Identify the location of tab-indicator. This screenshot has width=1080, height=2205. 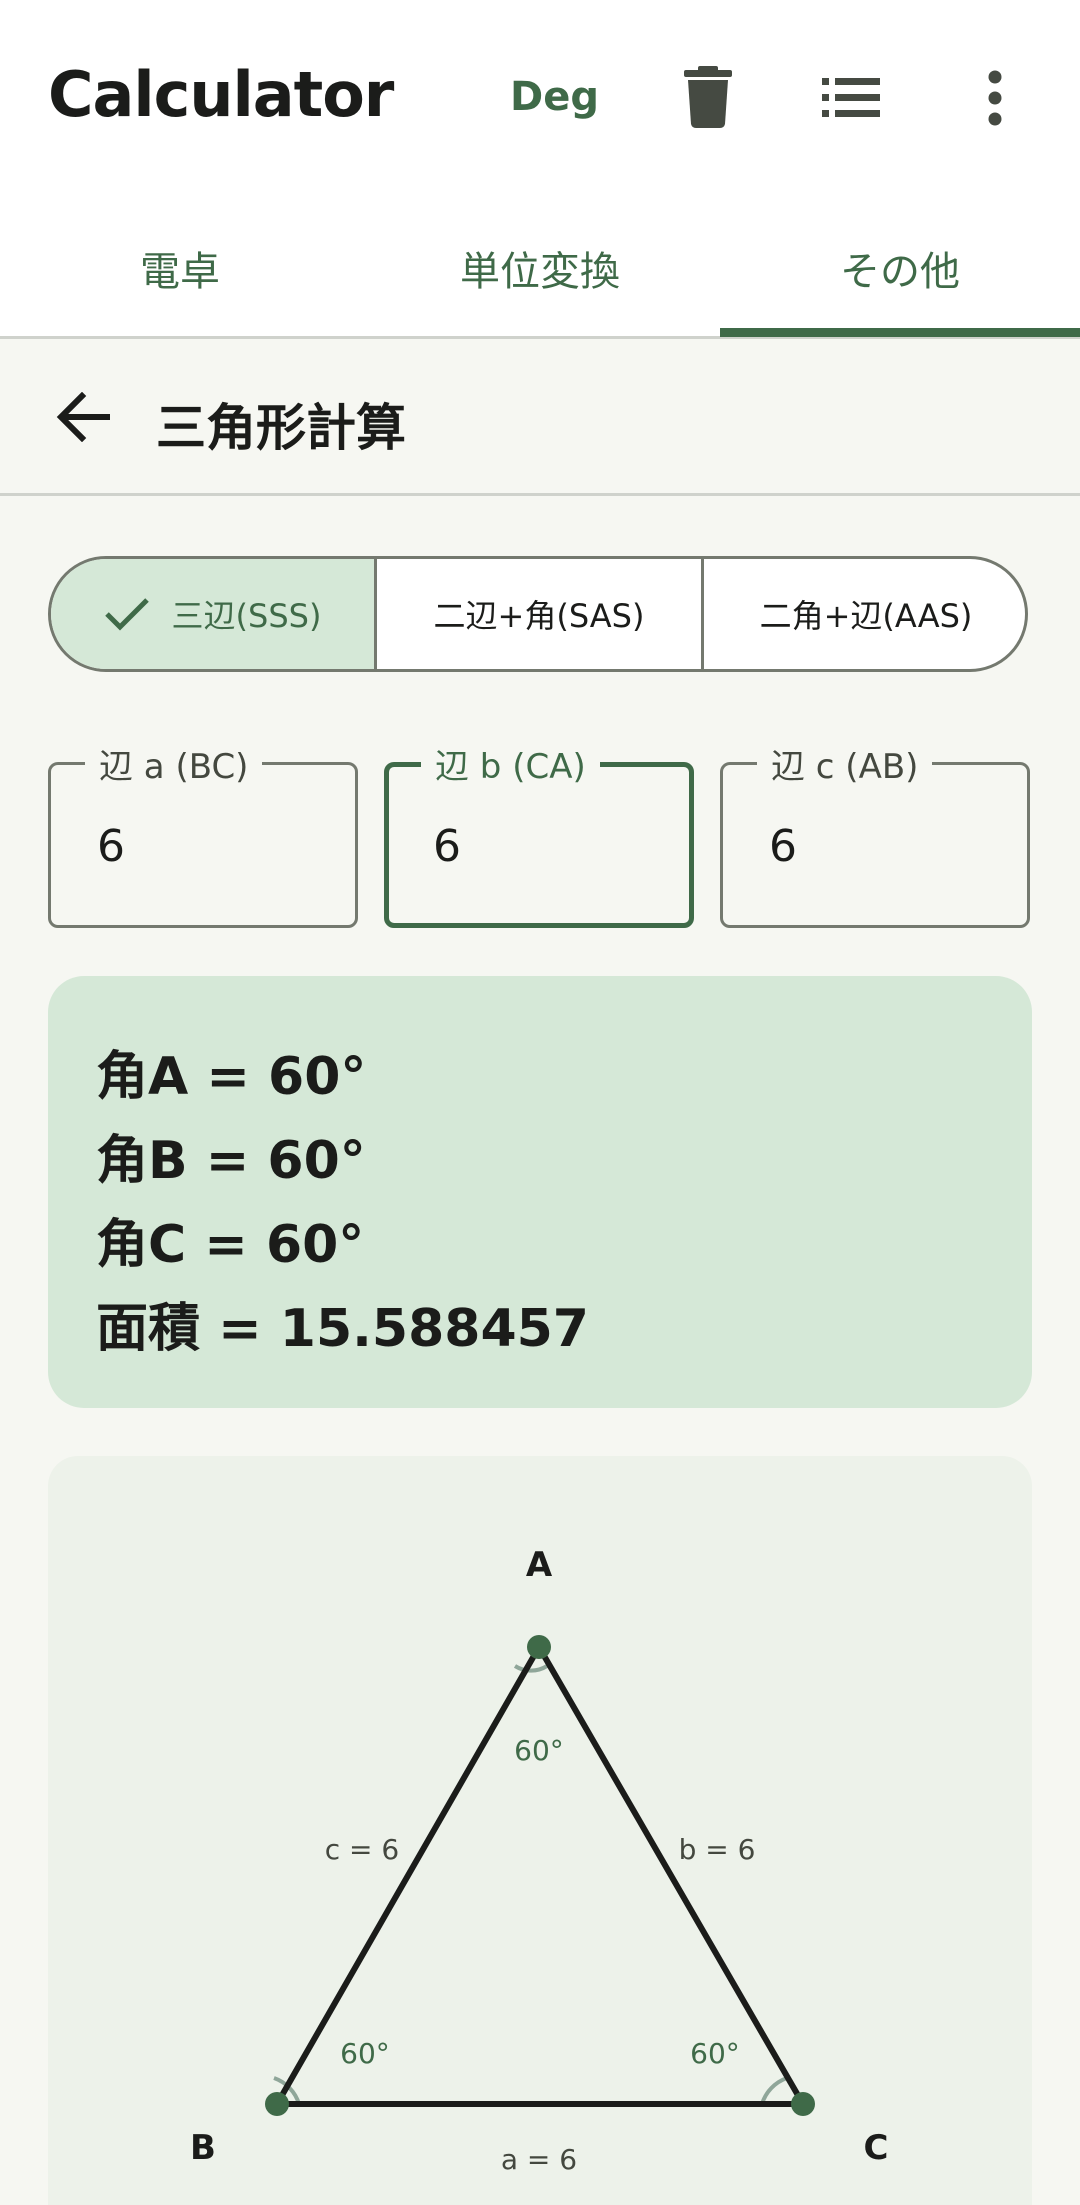
(900, 332).